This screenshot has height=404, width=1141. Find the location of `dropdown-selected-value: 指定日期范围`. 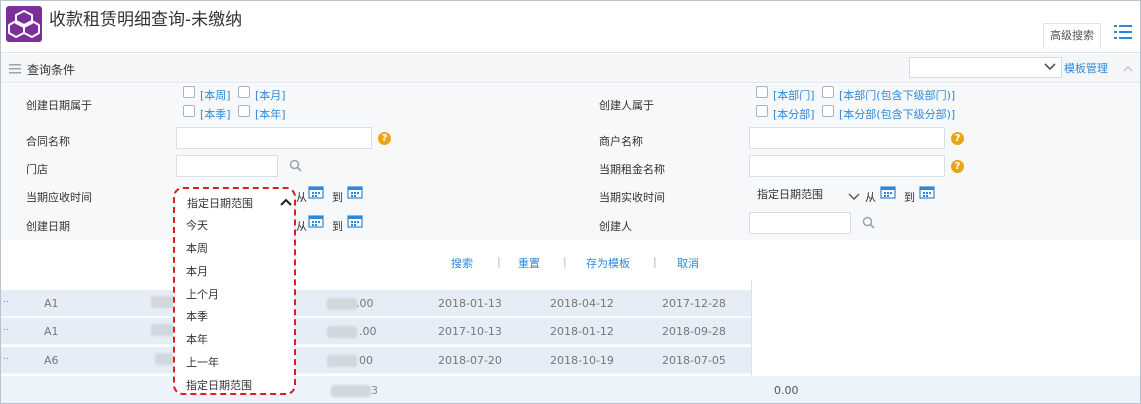

dropdown-selected-value: 指定日期范围 is located at coordinates (220, 203).